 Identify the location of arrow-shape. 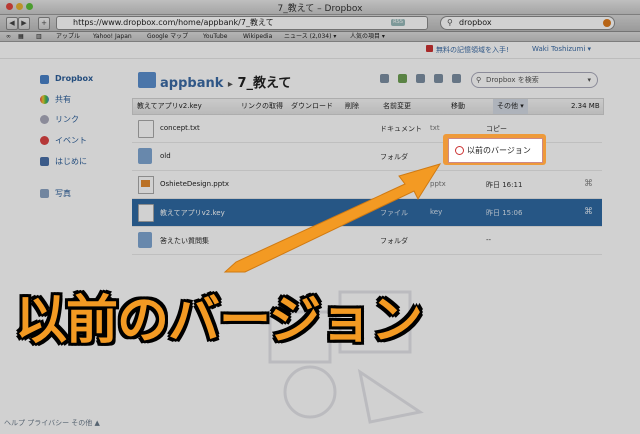
(332, 218).